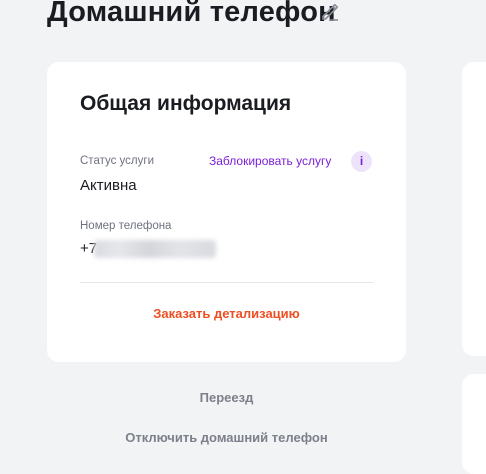 This screenshot has height=474, width=486. I want to click on disable-phone-link: Отключить домашний телефон, so click(226, 437).